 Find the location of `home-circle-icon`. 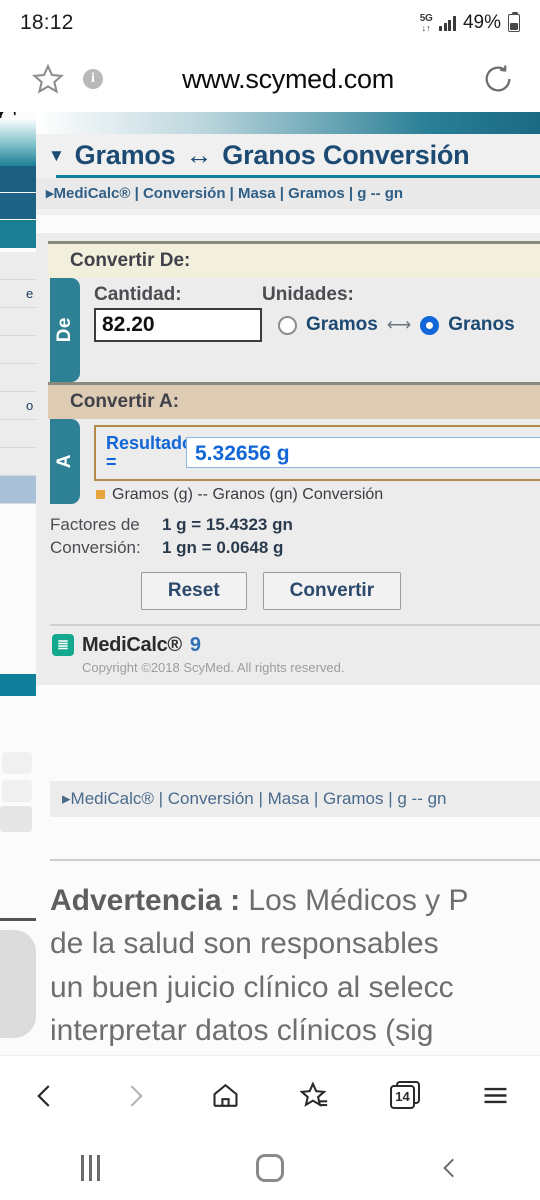

home-circle-icon is located at coordinates (270, 1168).